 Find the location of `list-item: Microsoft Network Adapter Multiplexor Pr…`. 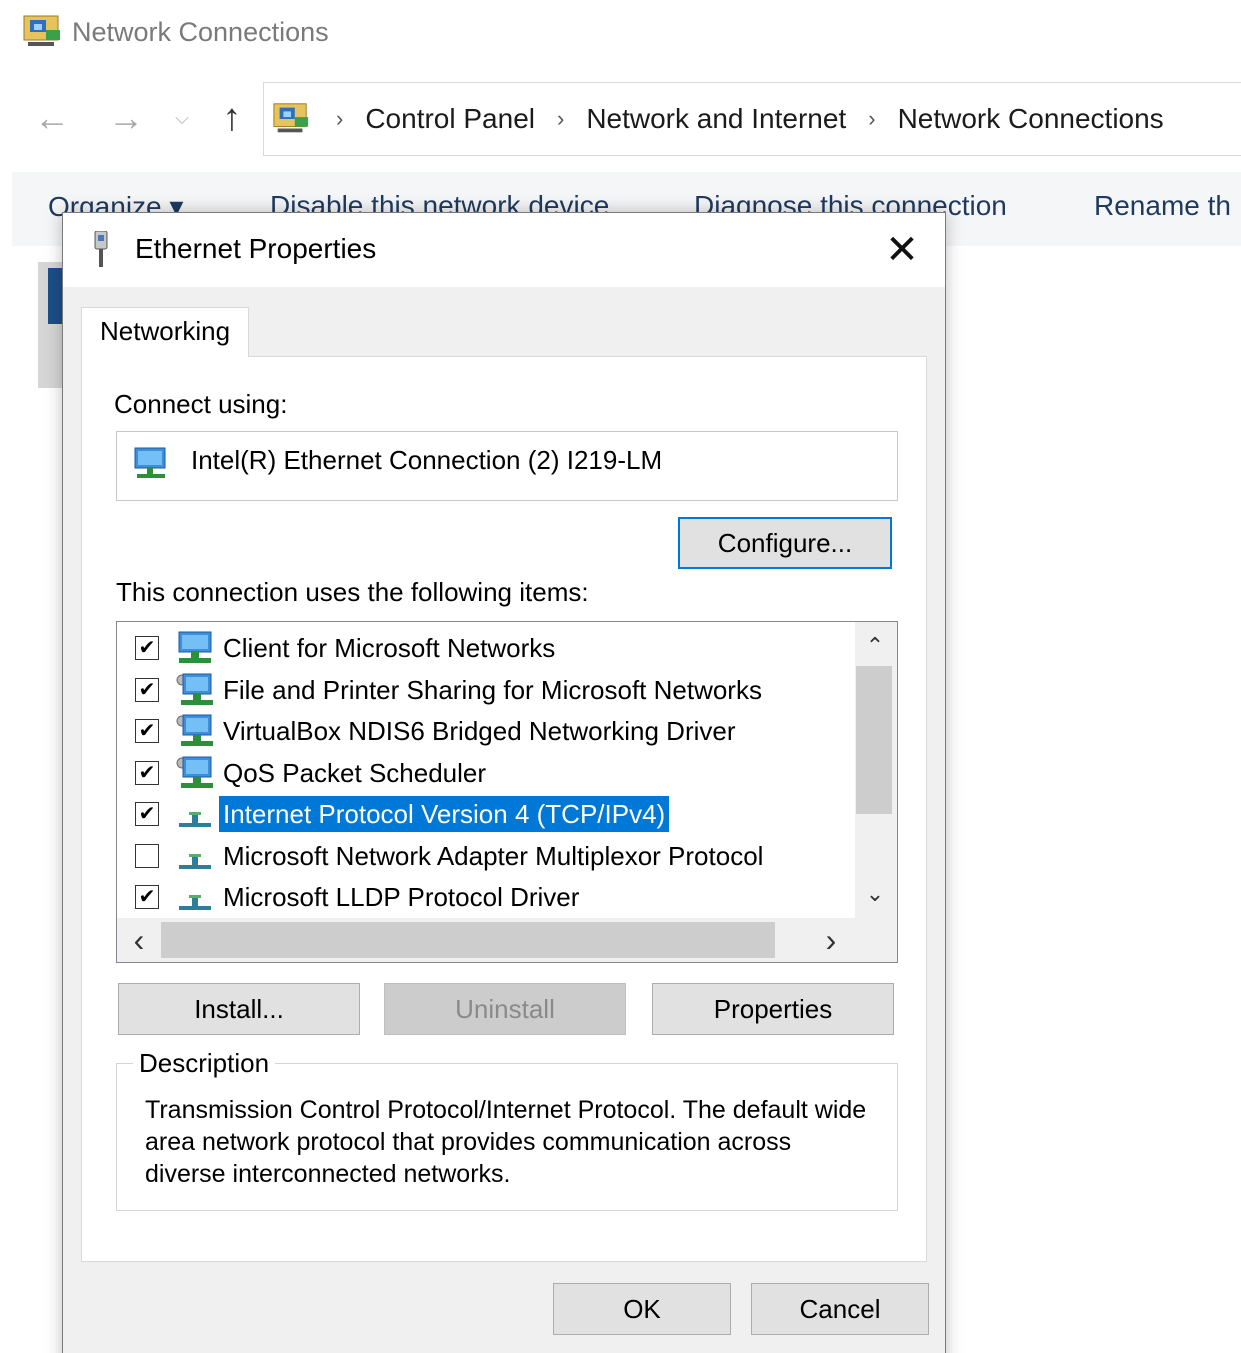

list-item: Microsoft Network Adapter Multiplexor Pr… is located at coordinates (485, 856).